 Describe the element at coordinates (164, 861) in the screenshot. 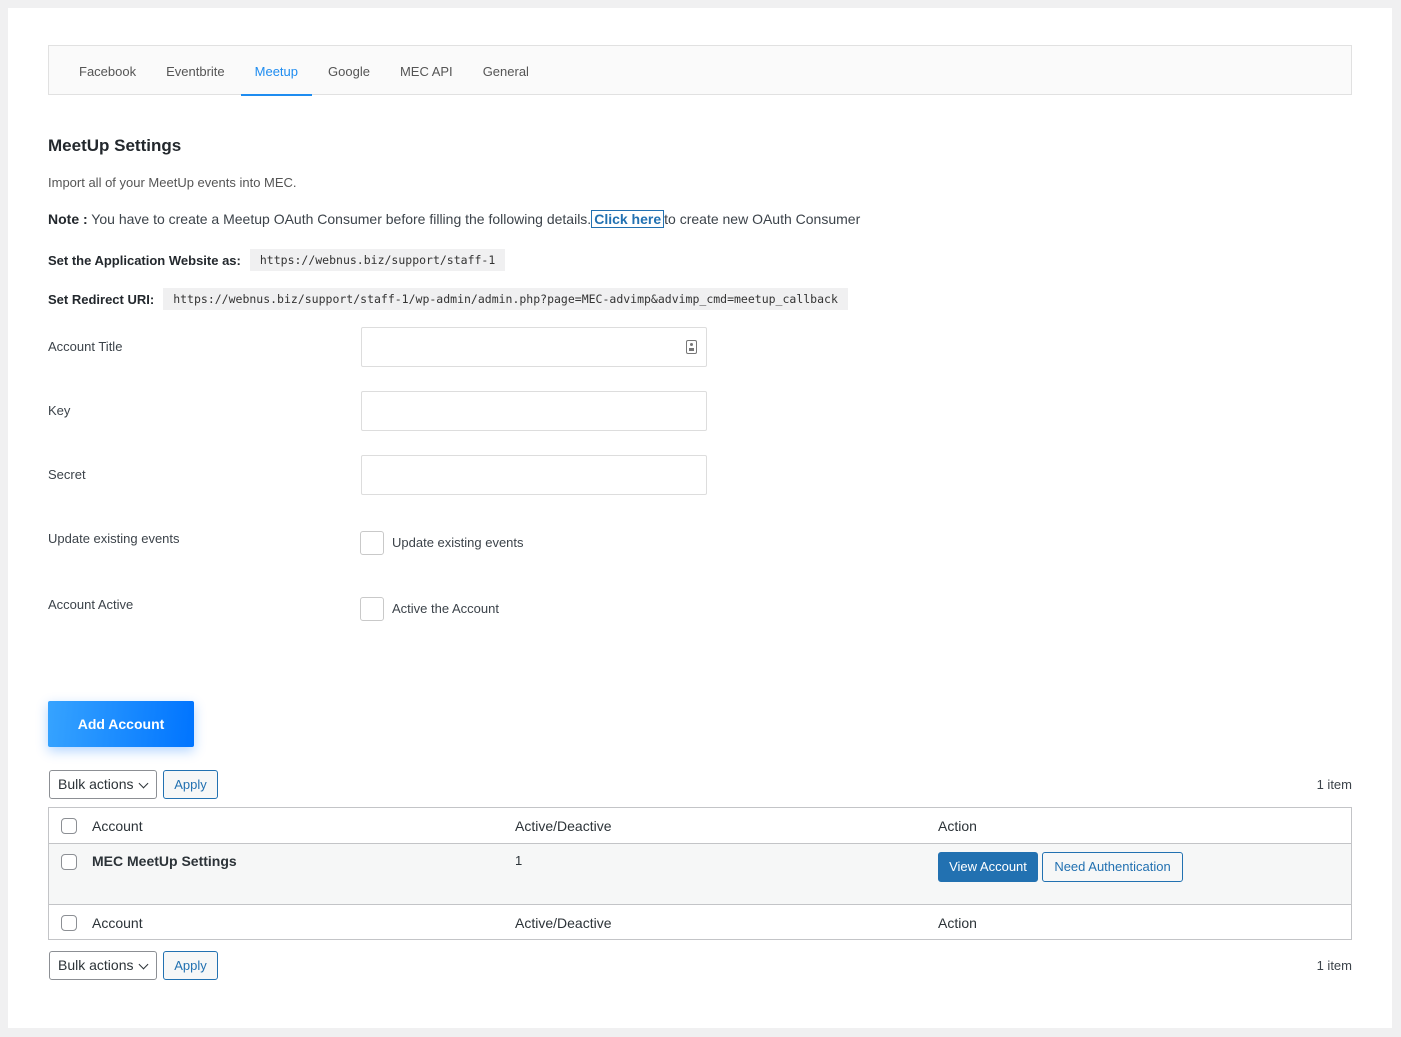

I see `account-name: MEC MeetUp Settings` at that location.